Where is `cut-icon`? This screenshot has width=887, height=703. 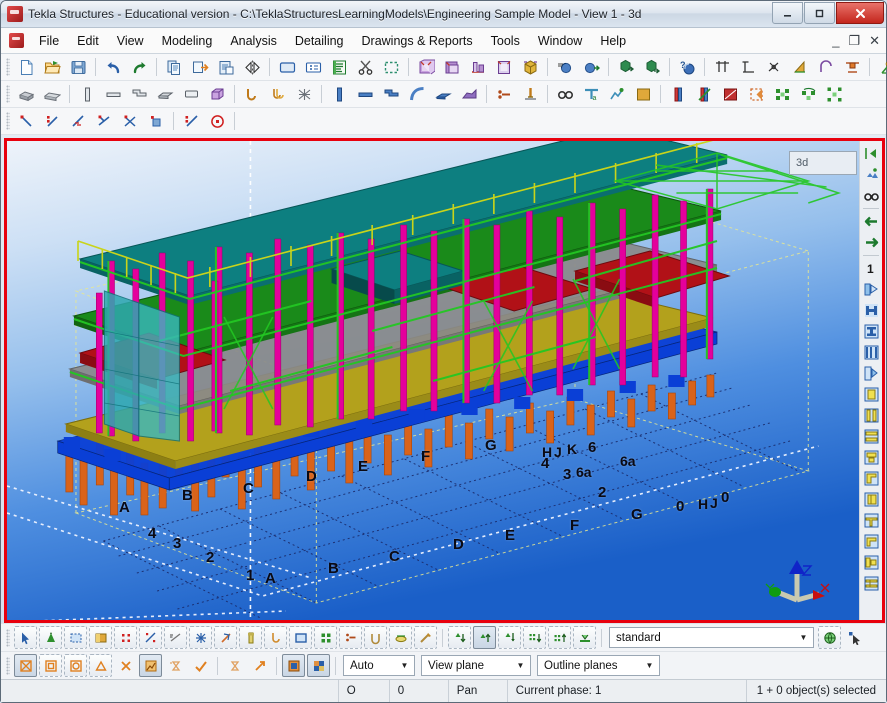 cut-icon is located at coordinates (365, 67).